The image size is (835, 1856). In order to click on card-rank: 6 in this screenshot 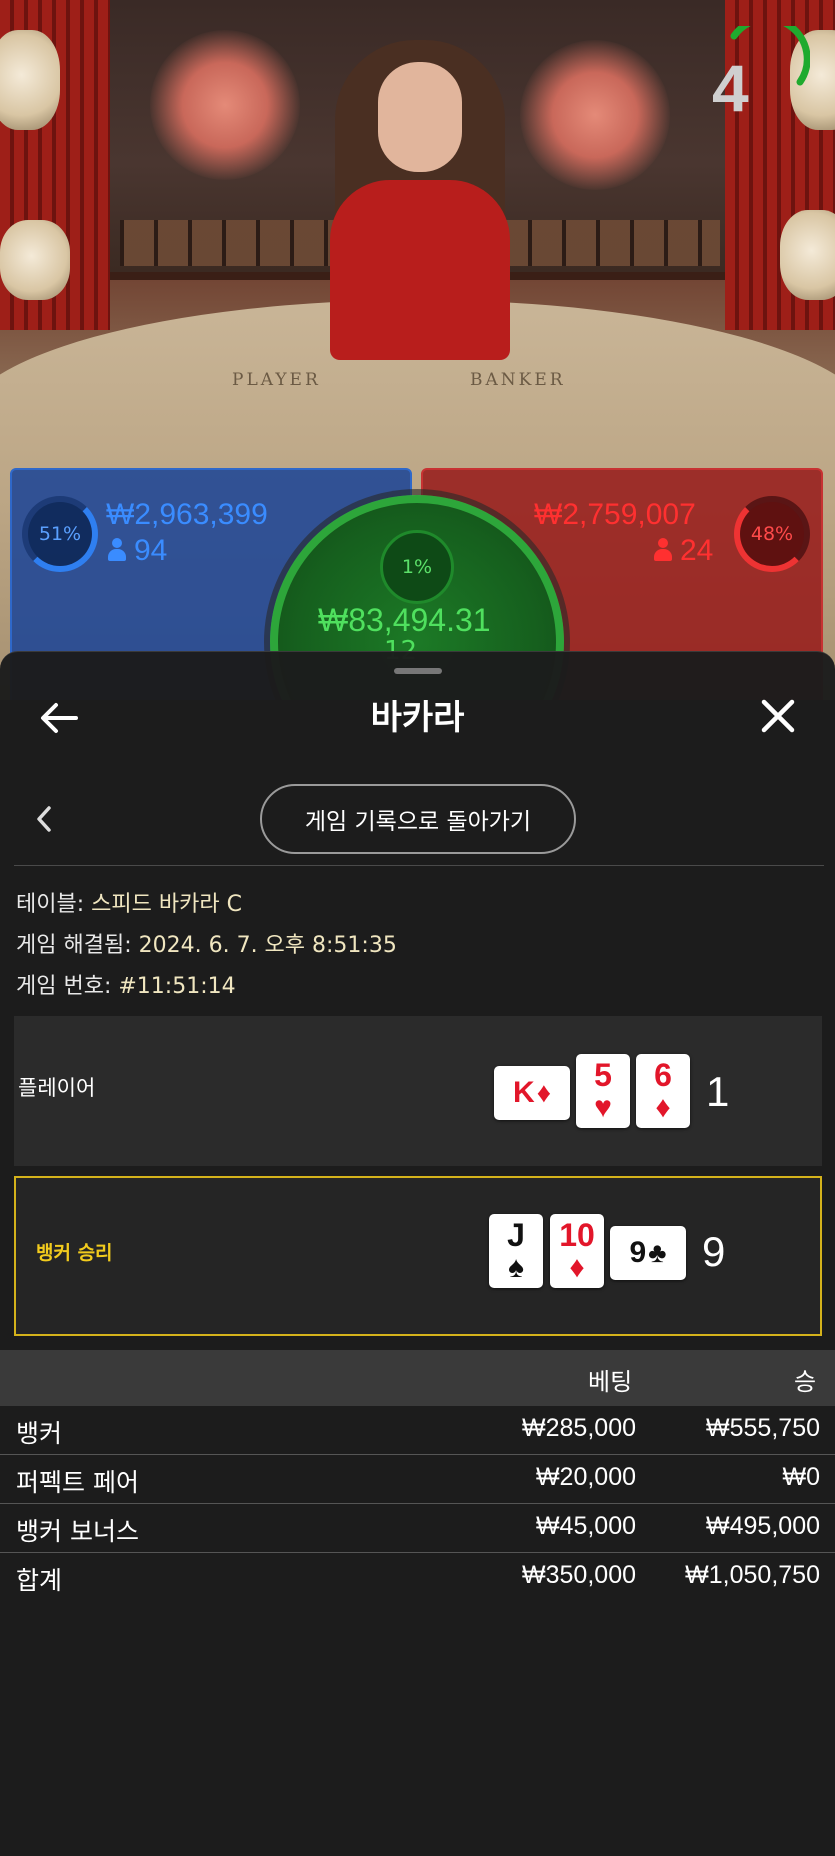, I will do `click(663, 1075)`.